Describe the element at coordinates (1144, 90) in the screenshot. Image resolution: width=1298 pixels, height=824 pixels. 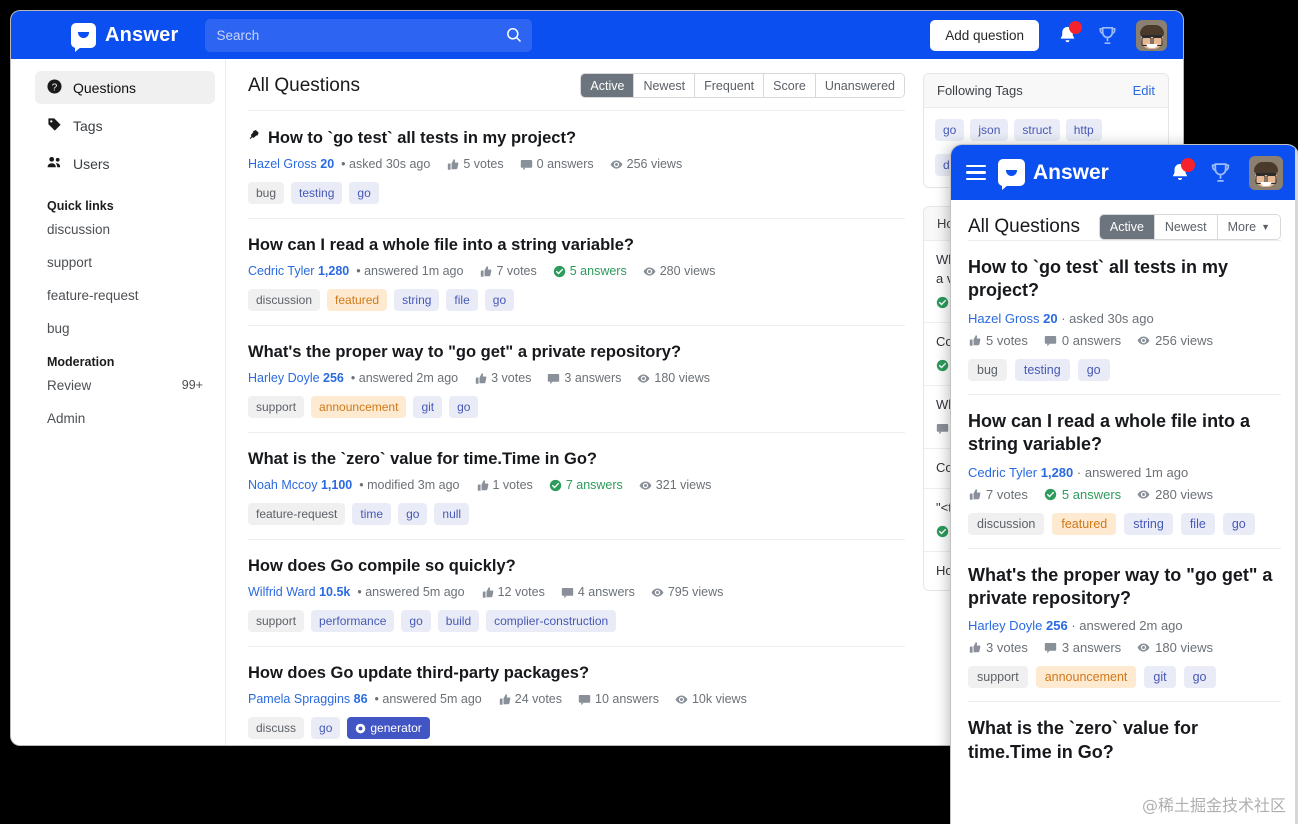
I see `edit-tags-link: Edit` at that location.